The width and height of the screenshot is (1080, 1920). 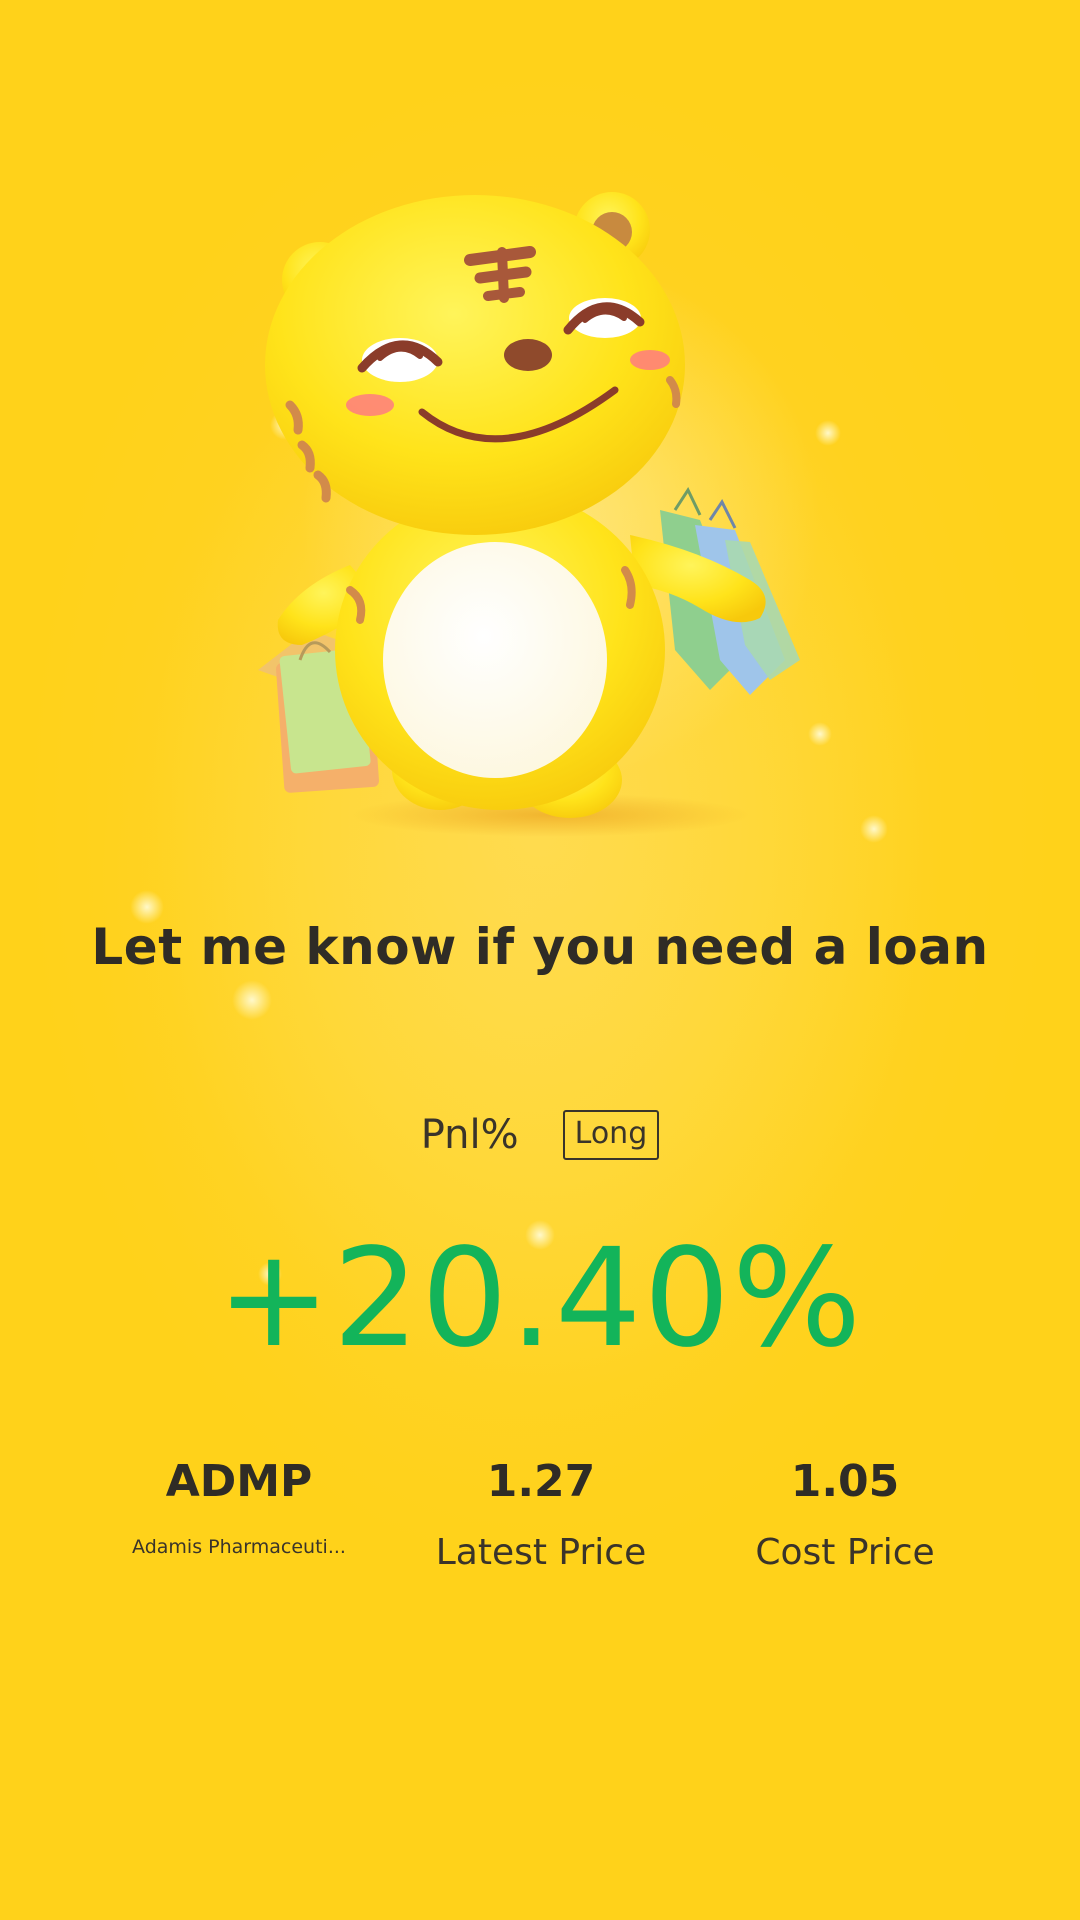 I want to click on cost-price-stat: 1.05 Cost Price, so click(x=845, y=1512).